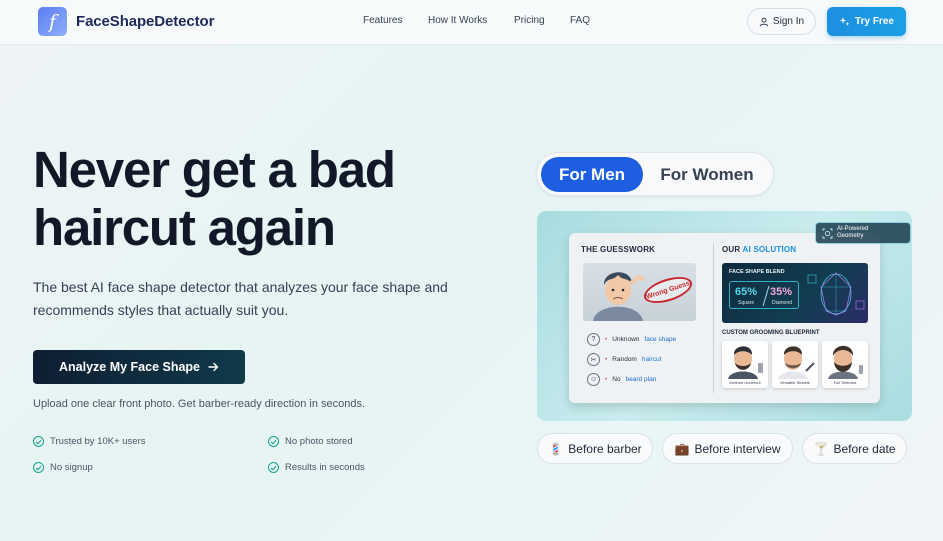  Describe the element at coordinates (184, 227) in the screenshot. I see `headline-line-2: haircut again` at that location.